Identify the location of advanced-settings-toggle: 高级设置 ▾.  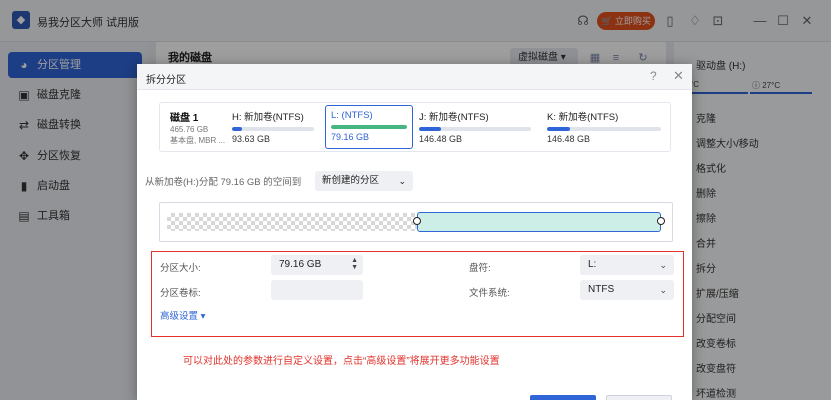
(182, 315).